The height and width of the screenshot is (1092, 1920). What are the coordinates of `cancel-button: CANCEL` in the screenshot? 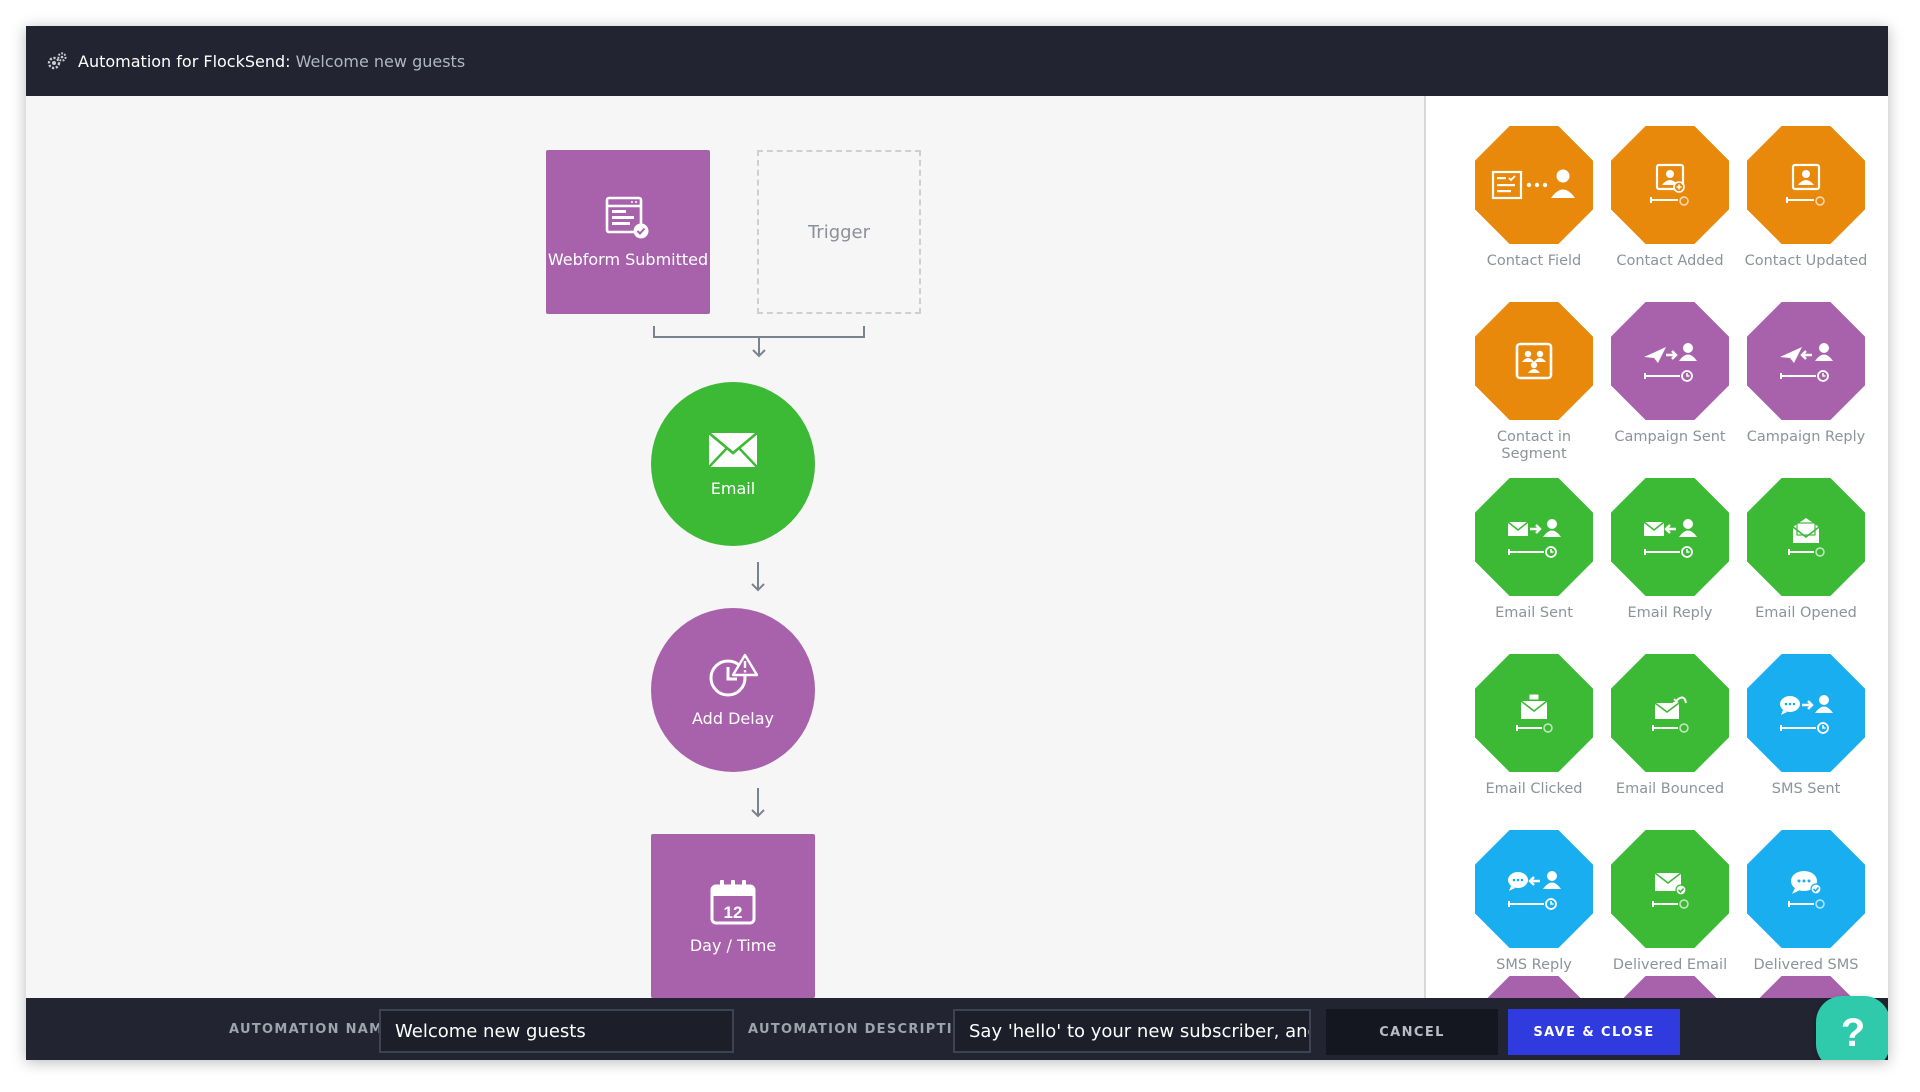 It's located at (1412, 1032).